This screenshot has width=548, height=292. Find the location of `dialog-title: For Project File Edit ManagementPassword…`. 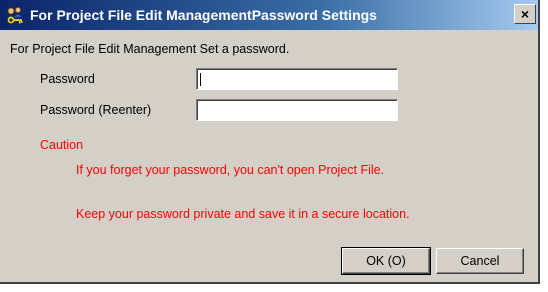

dialog-title: For Project File Edit ManagementPassword… is located at coordinates (203, 15).